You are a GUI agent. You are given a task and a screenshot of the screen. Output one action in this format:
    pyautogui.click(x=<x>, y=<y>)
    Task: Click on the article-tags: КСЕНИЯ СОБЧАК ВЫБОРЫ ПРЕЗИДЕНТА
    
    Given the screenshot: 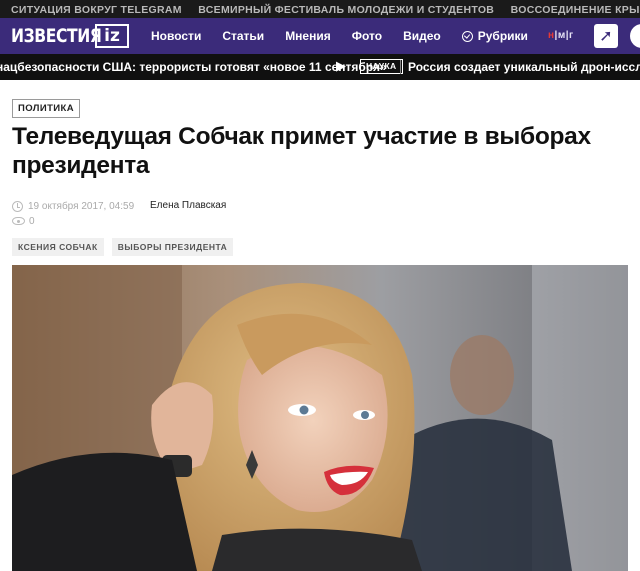 What is the action you would take?
    pyautogui.click(x=126, y=247)
    